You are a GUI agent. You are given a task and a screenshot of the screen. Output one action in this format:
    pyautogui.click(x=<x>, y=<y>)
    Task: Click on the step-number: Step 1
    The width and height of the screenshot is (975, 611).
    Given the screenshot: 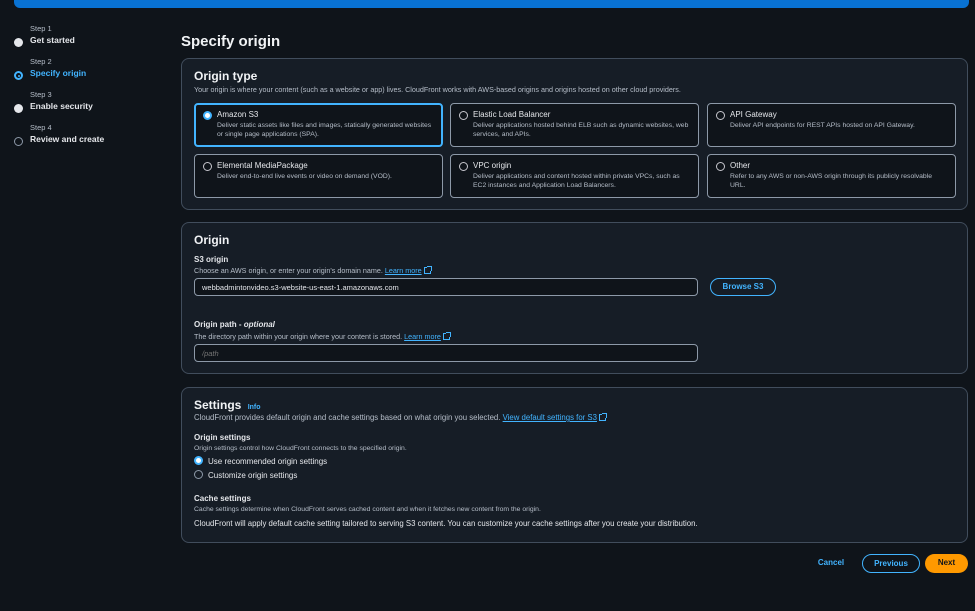 What is the action you would take?
    pyautogui.click(x=41, y=28)
    